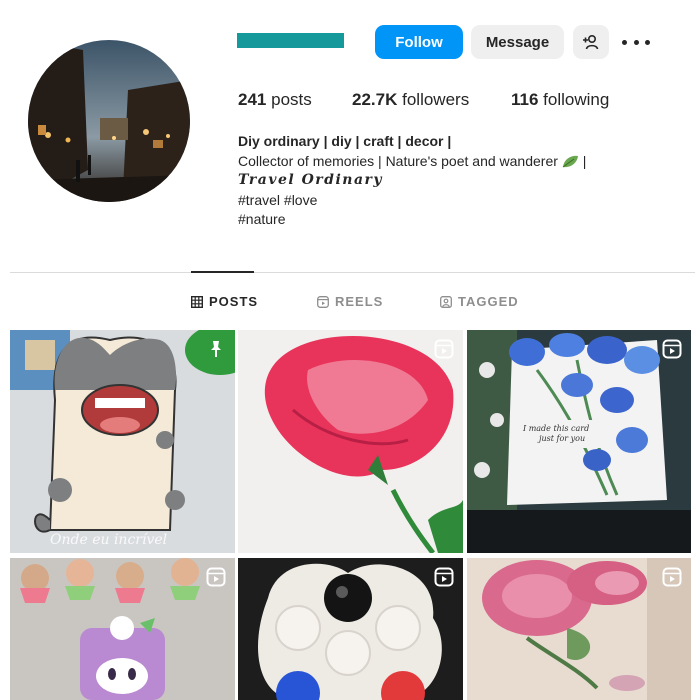 This screenshot has height=700, width=700. Describe the element at coordinates (323, 301) in the screenshot. I see `reels-icon` at that location.